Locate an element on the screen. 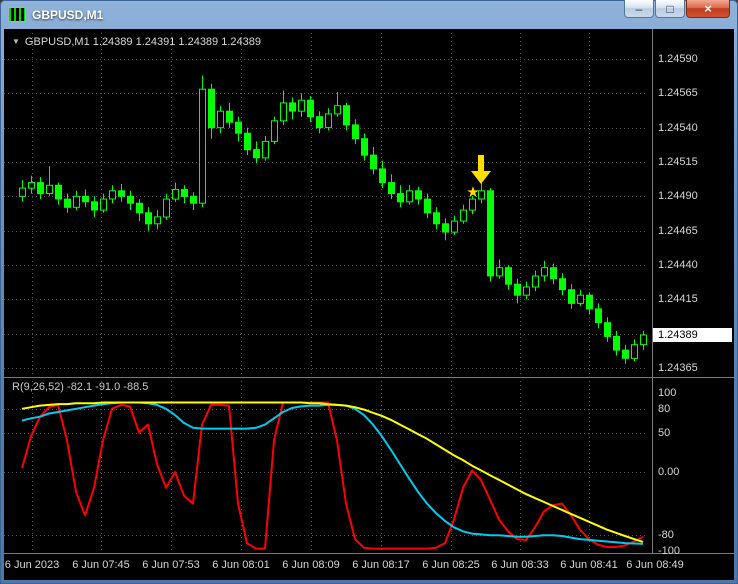 The image size is (738, 584). price-axis-label: 1.24415 is located at coordinates (678, 299).